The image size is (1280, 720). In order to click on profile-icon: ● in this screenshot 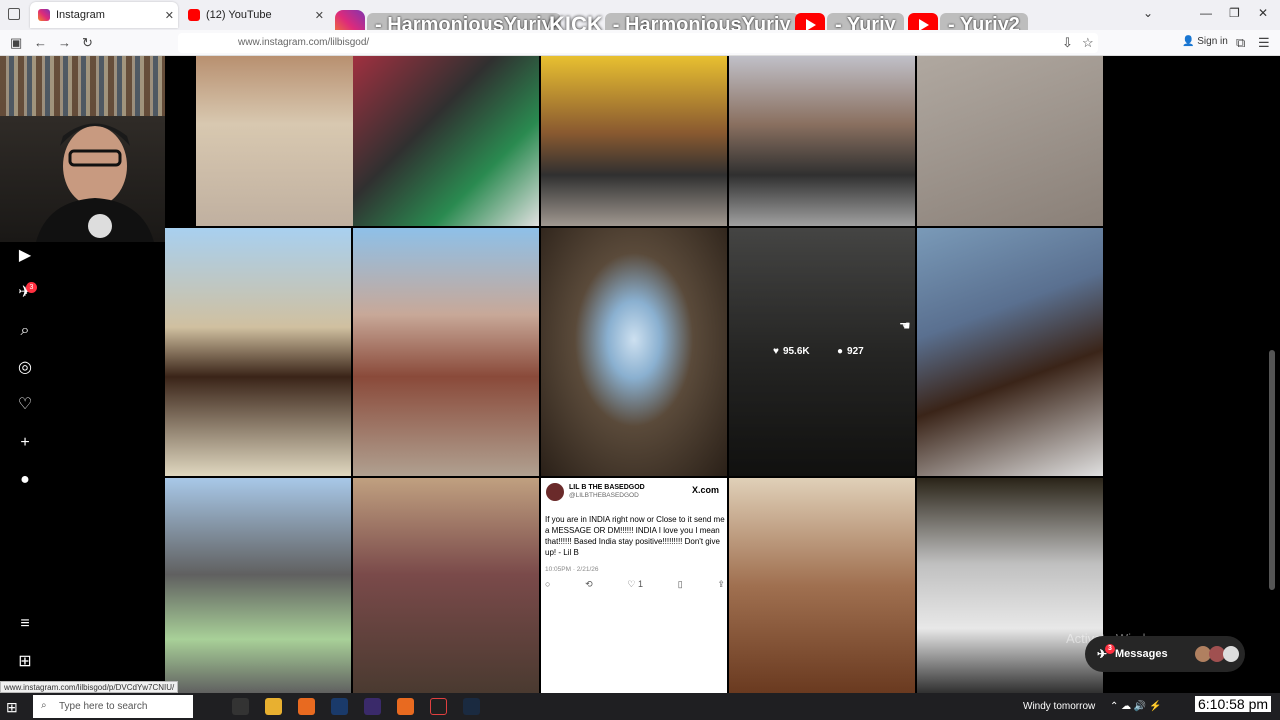, I will do `click(25, 480)`.